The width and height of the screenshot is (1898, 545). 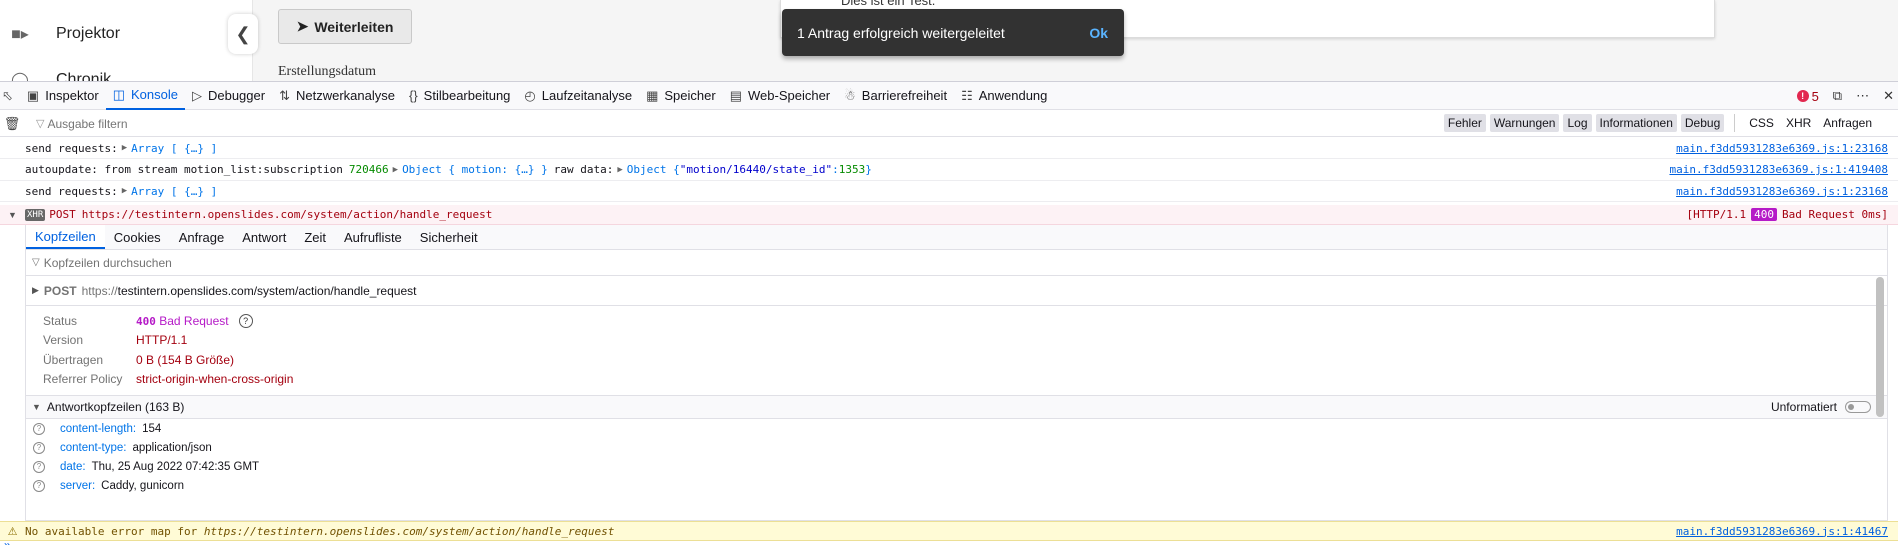 I want to click on tab-inspector: ▣ Inspektor, so click(x=63, y=96).